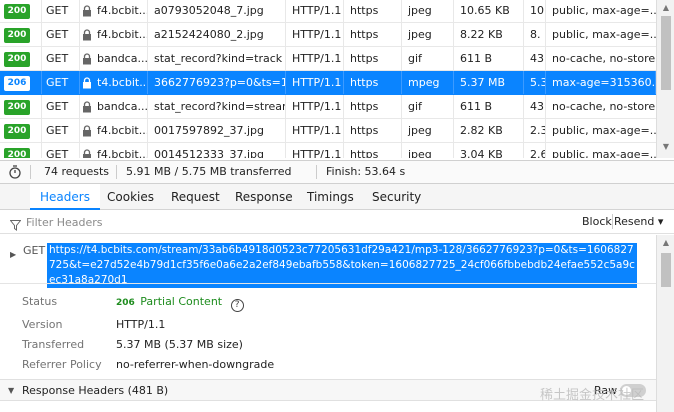 This screenshot has width=674, height=412. What do you see at coordinates (638, 221) in the screenshot?
I see `resend-button: Resend ▾` at bounding box center [638, 221].